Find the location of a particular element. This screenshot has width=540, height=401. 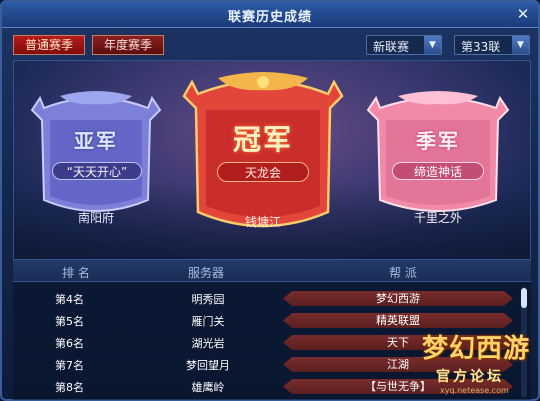

table-header: 排 名 服务器 帮 派 is located at coordinates (272, 271).